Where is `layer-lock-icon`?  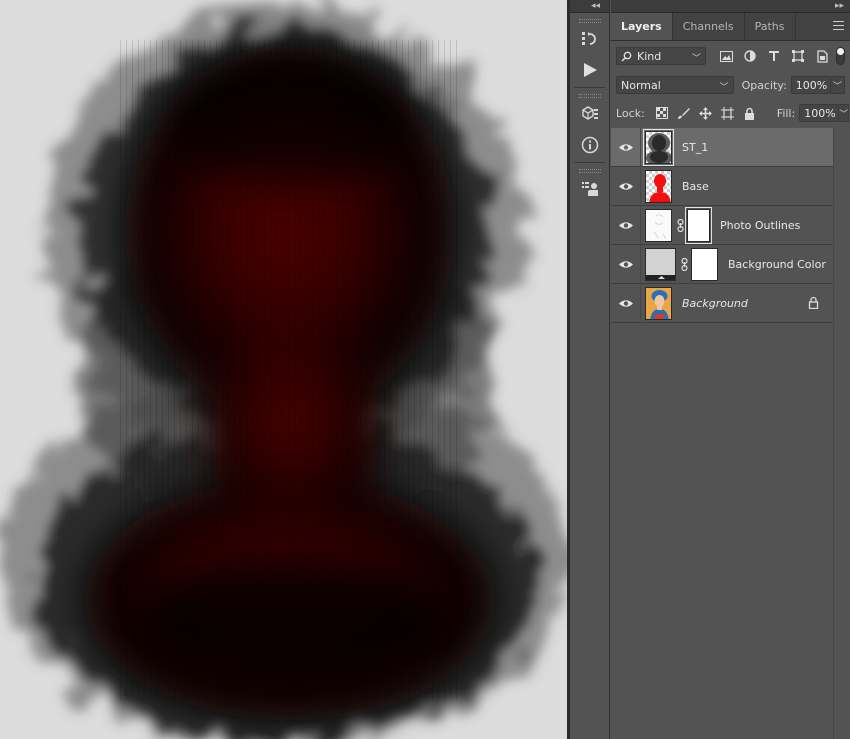
layer-lock-icon is located at coordinates (813, 304).